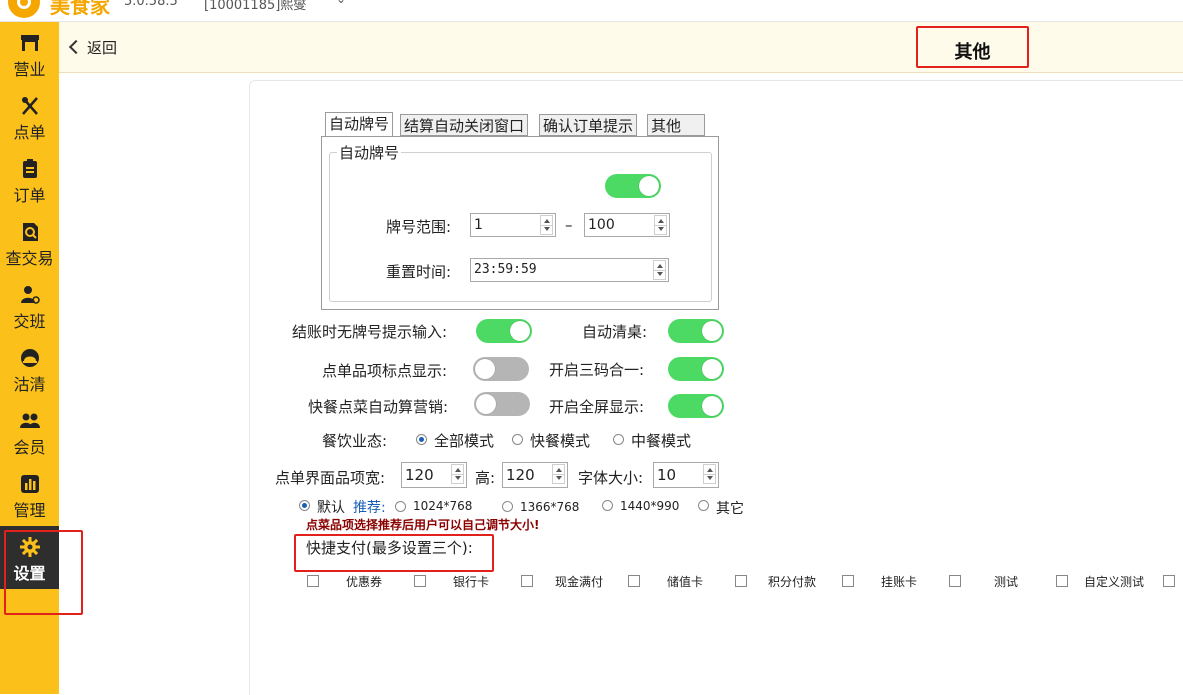  I want to click on checkbox-cash-full, so click(527, 581).